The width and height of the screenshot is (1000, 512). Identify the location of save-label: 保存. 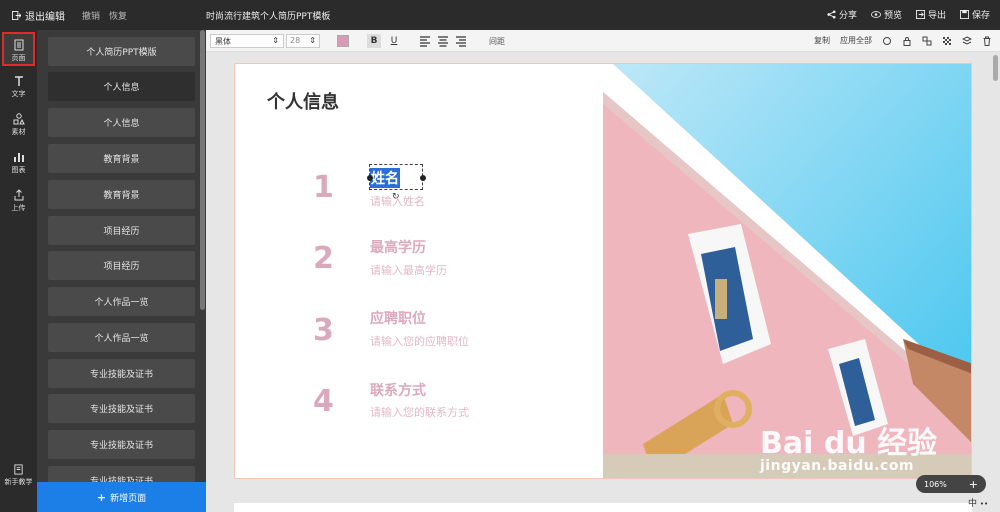
(980, 16).